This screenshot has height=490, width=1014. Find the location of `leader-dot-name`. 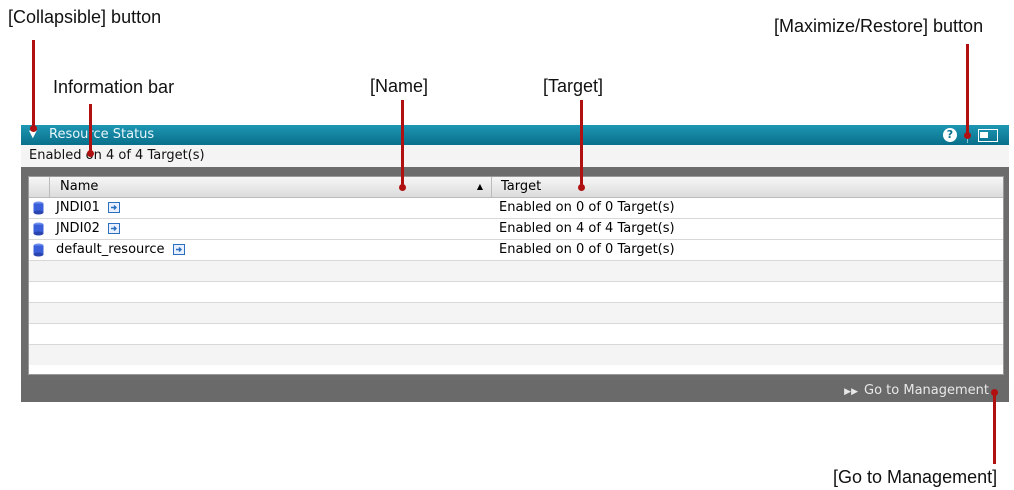

leader-dot-name is located at coordinates (402, 187).